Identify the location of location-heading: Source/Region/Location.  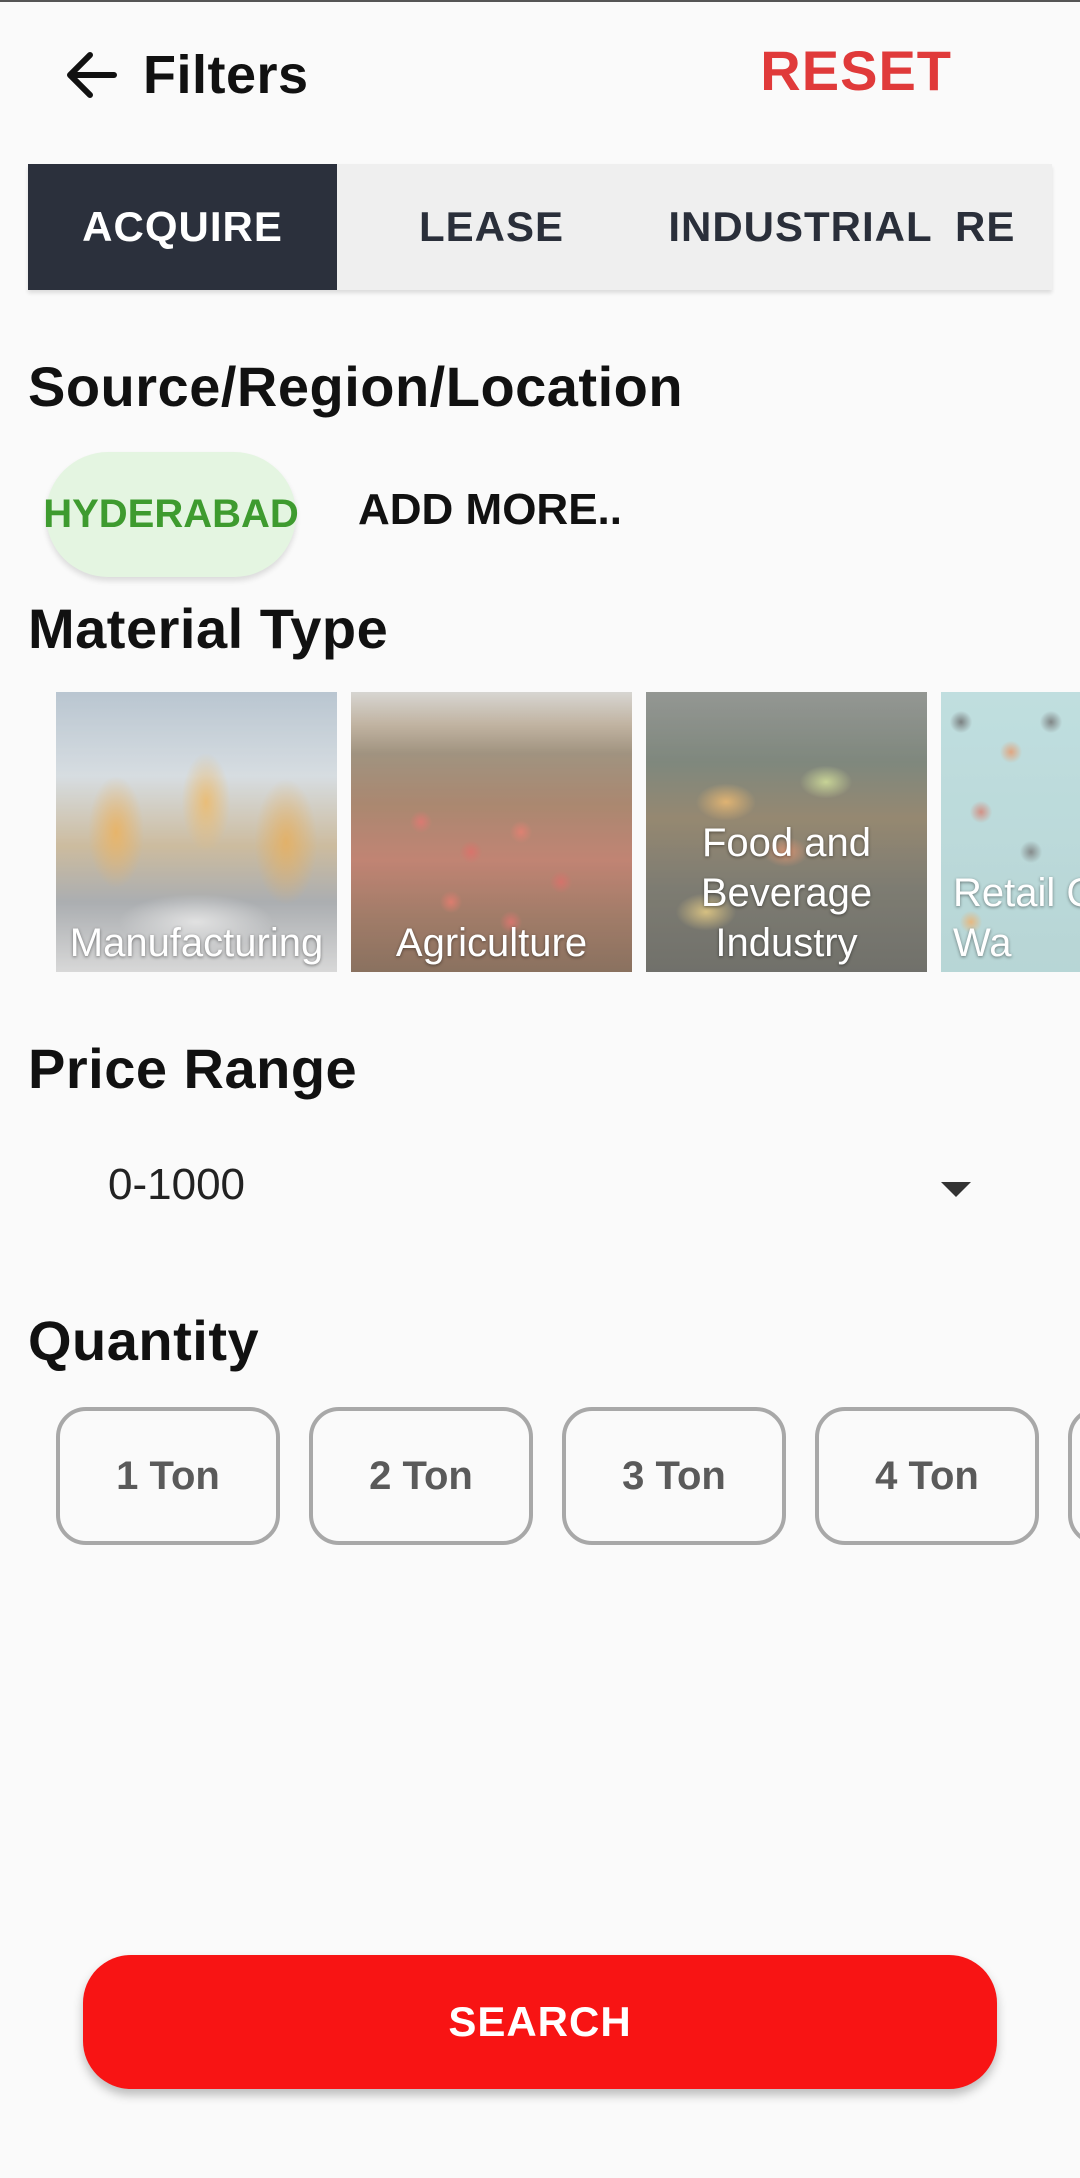
(356, 386).